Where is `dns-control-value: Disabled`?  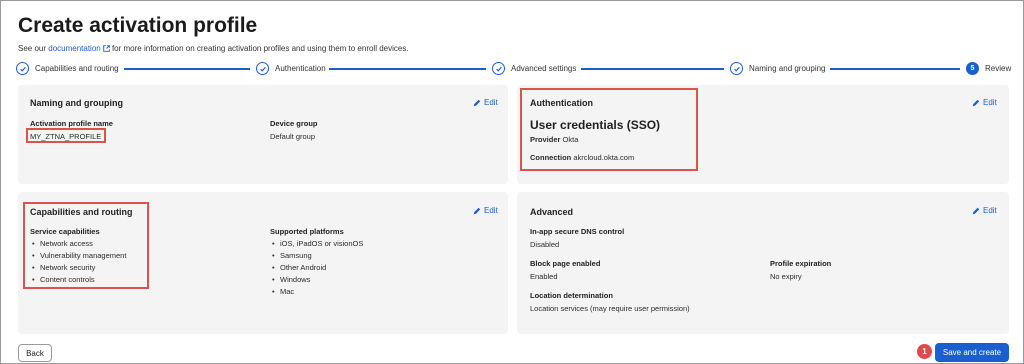
dns-control-value: Disabled is located at coordinates (545, 244).